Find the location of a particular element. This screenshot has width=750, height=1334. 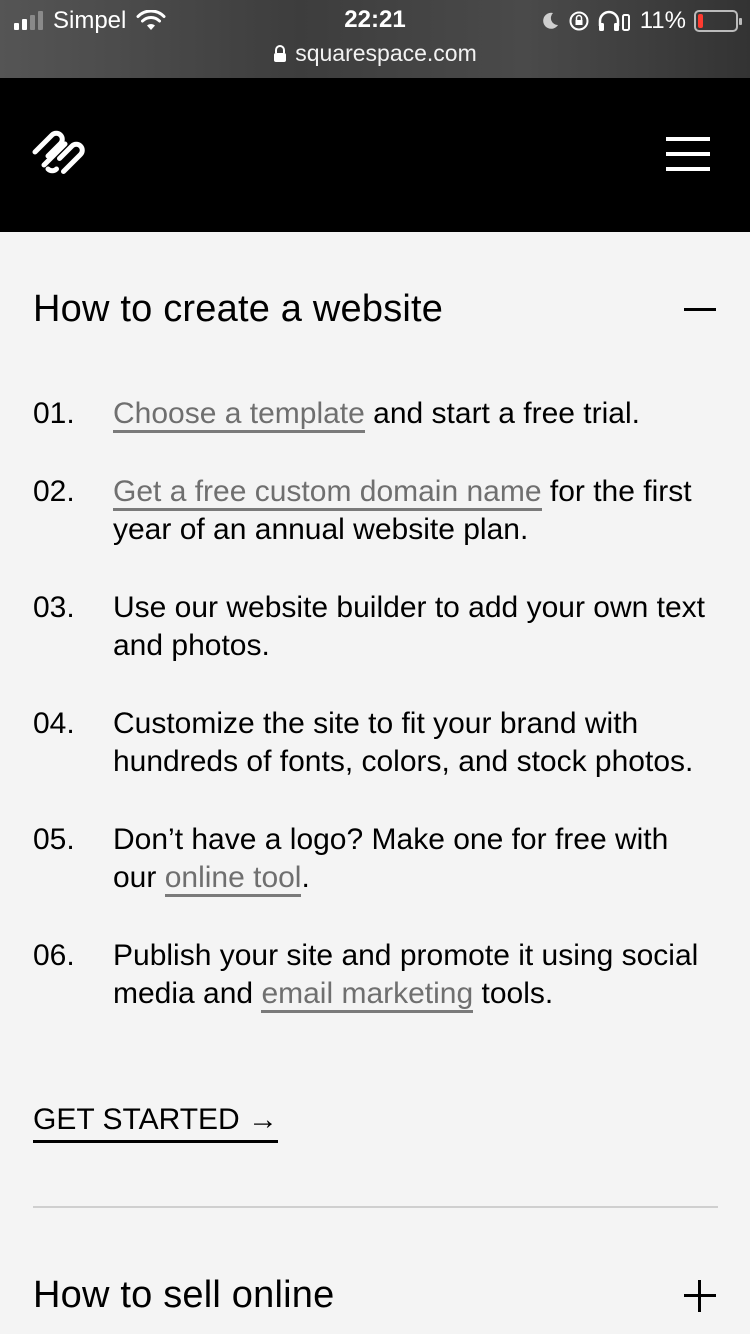

accordion-title-sell-online: How to sell online is located at coordinates (183, 1295).